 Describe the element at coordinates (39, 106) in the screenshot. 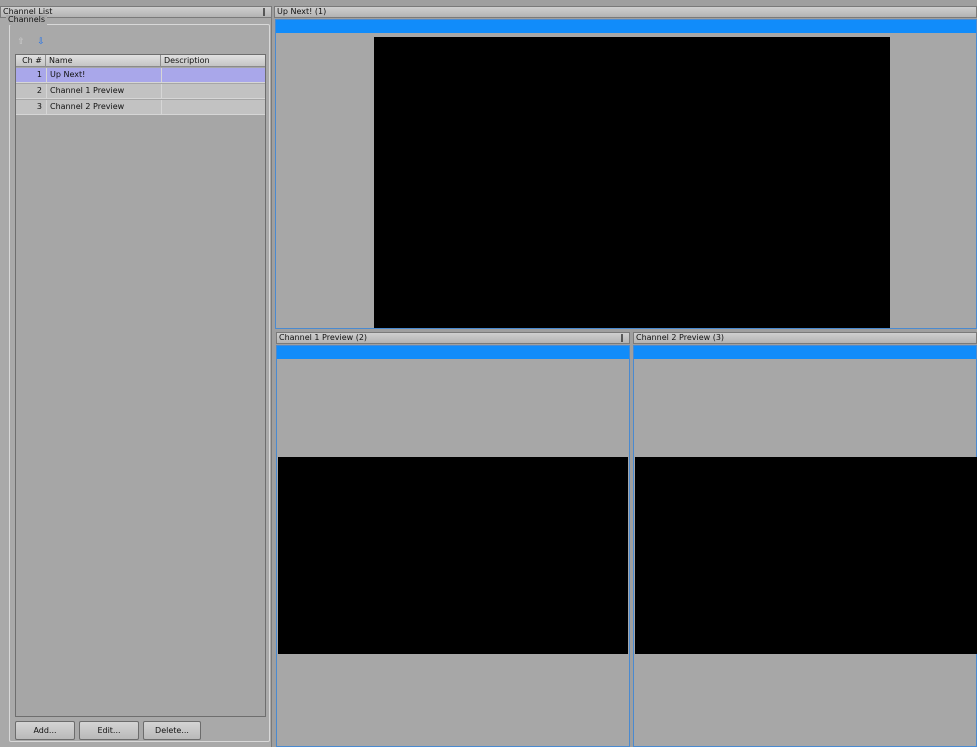

I see `row-ch-number: 3` at that location.